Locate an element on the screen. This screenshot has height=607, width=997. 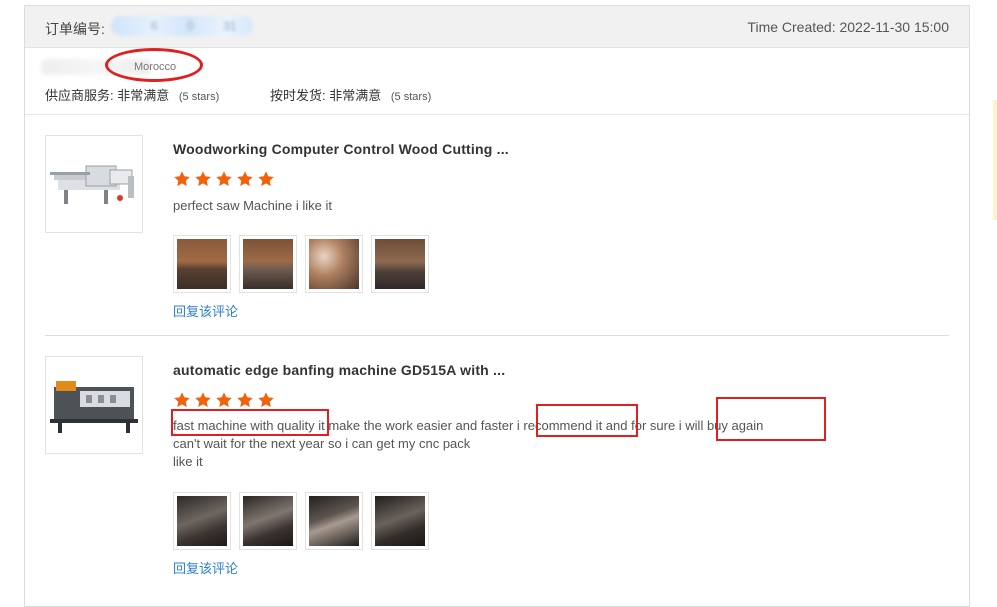
review-divider is located at coordinates (497, 335).